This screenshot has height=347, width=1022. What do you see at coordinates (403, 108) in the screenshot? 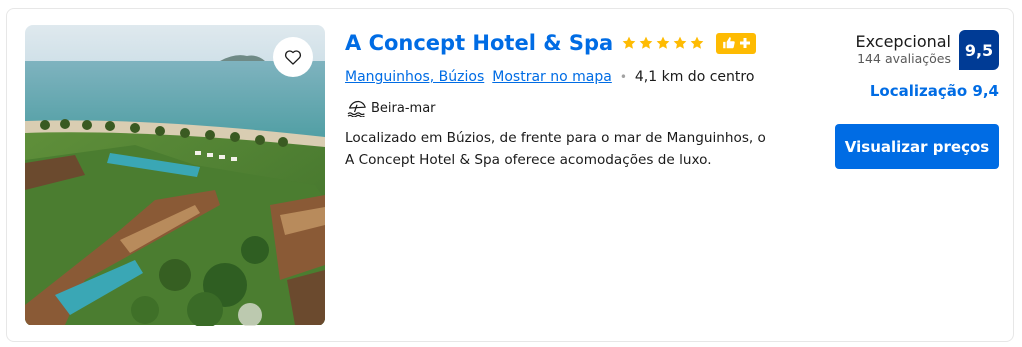
I see `beachfront-label: Beira-mar` at bounding box center [403, 108].